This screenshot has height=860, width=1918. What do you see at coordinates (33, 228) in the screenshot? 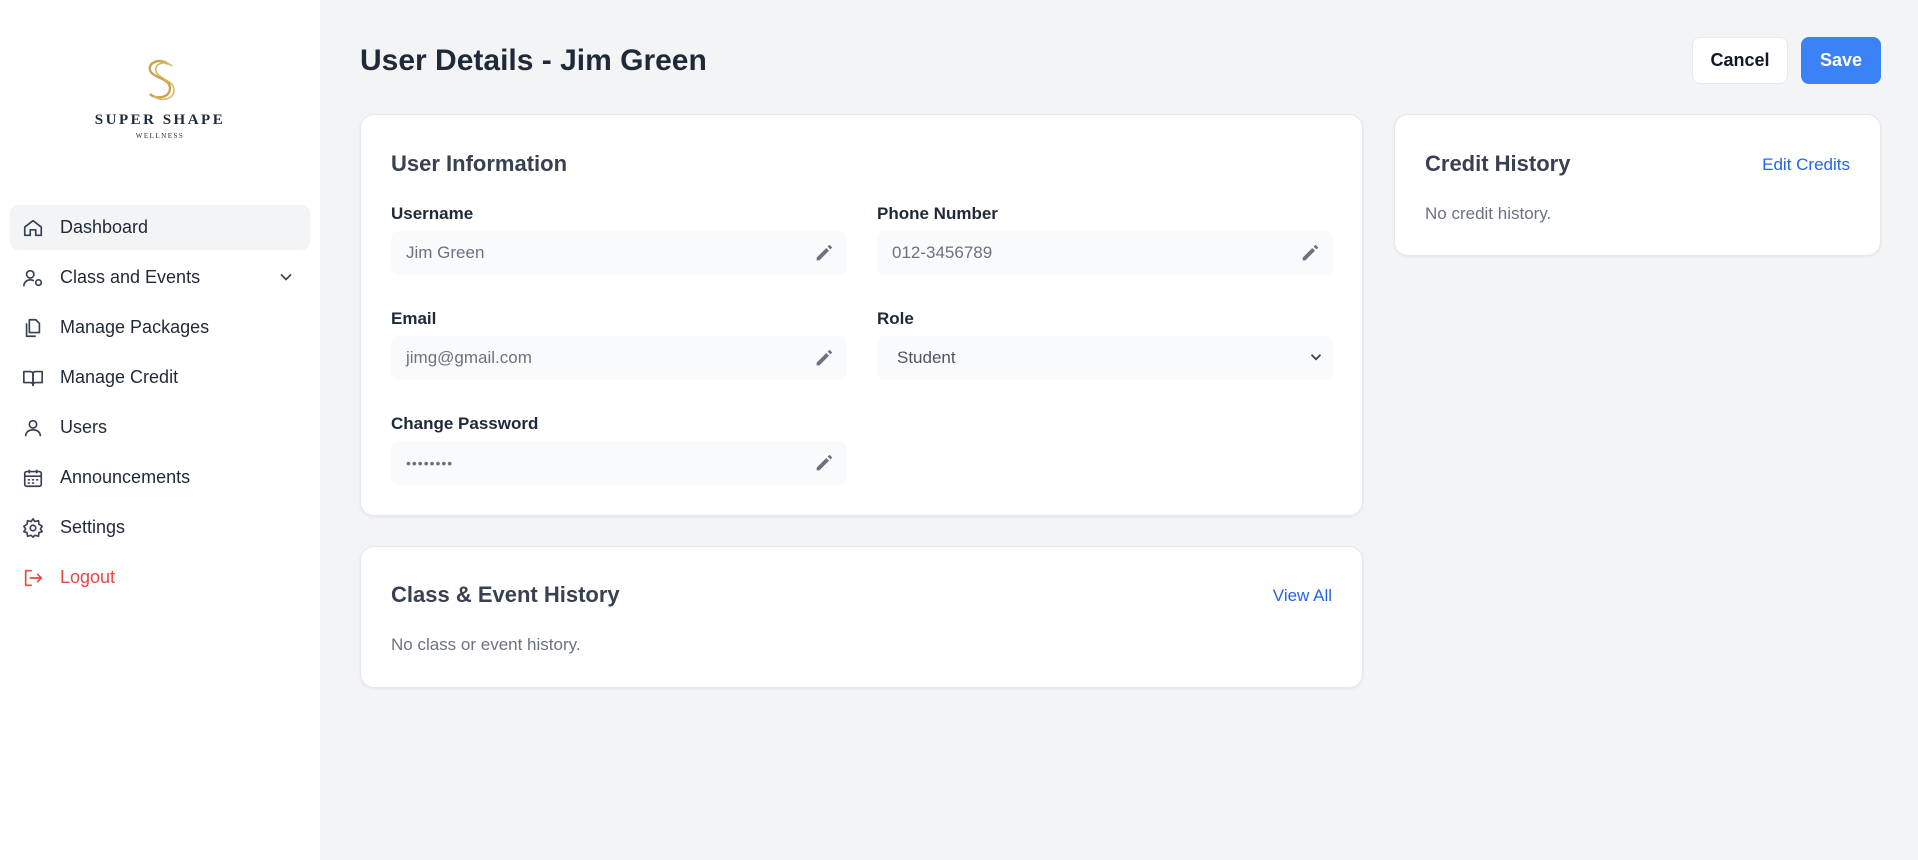
I see `home-icon` at bounding box center [33, 228].